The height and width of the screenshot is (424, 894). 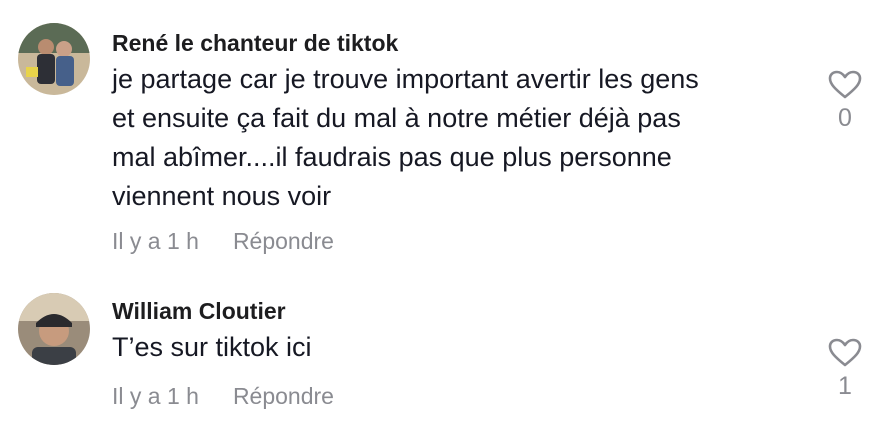 I want to click on like-button: 1, so click(x=845, y=369).